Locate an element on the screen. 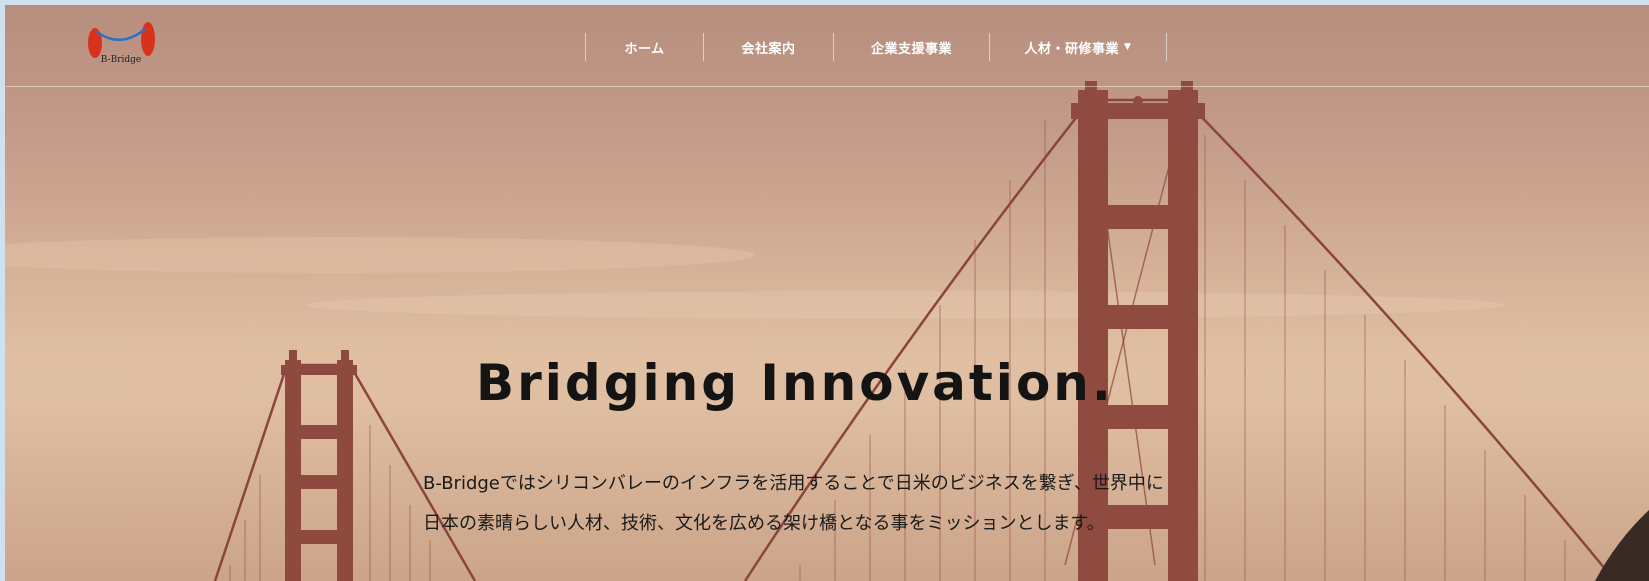  hero-headline: Bridging Innovation. is located at coordinates (795, 383).